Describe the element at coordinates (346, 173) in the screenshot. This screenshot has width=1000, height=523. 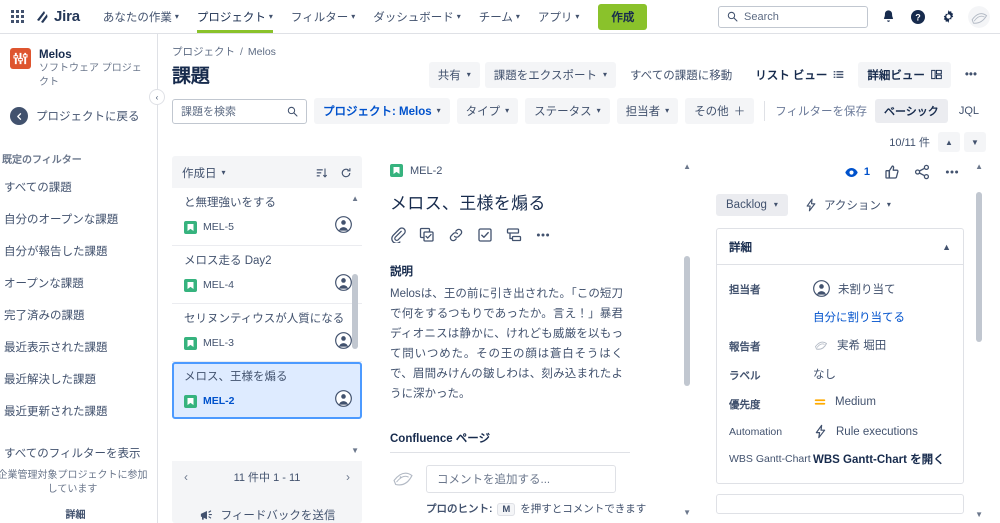
I see `refresh-icon` at that location.